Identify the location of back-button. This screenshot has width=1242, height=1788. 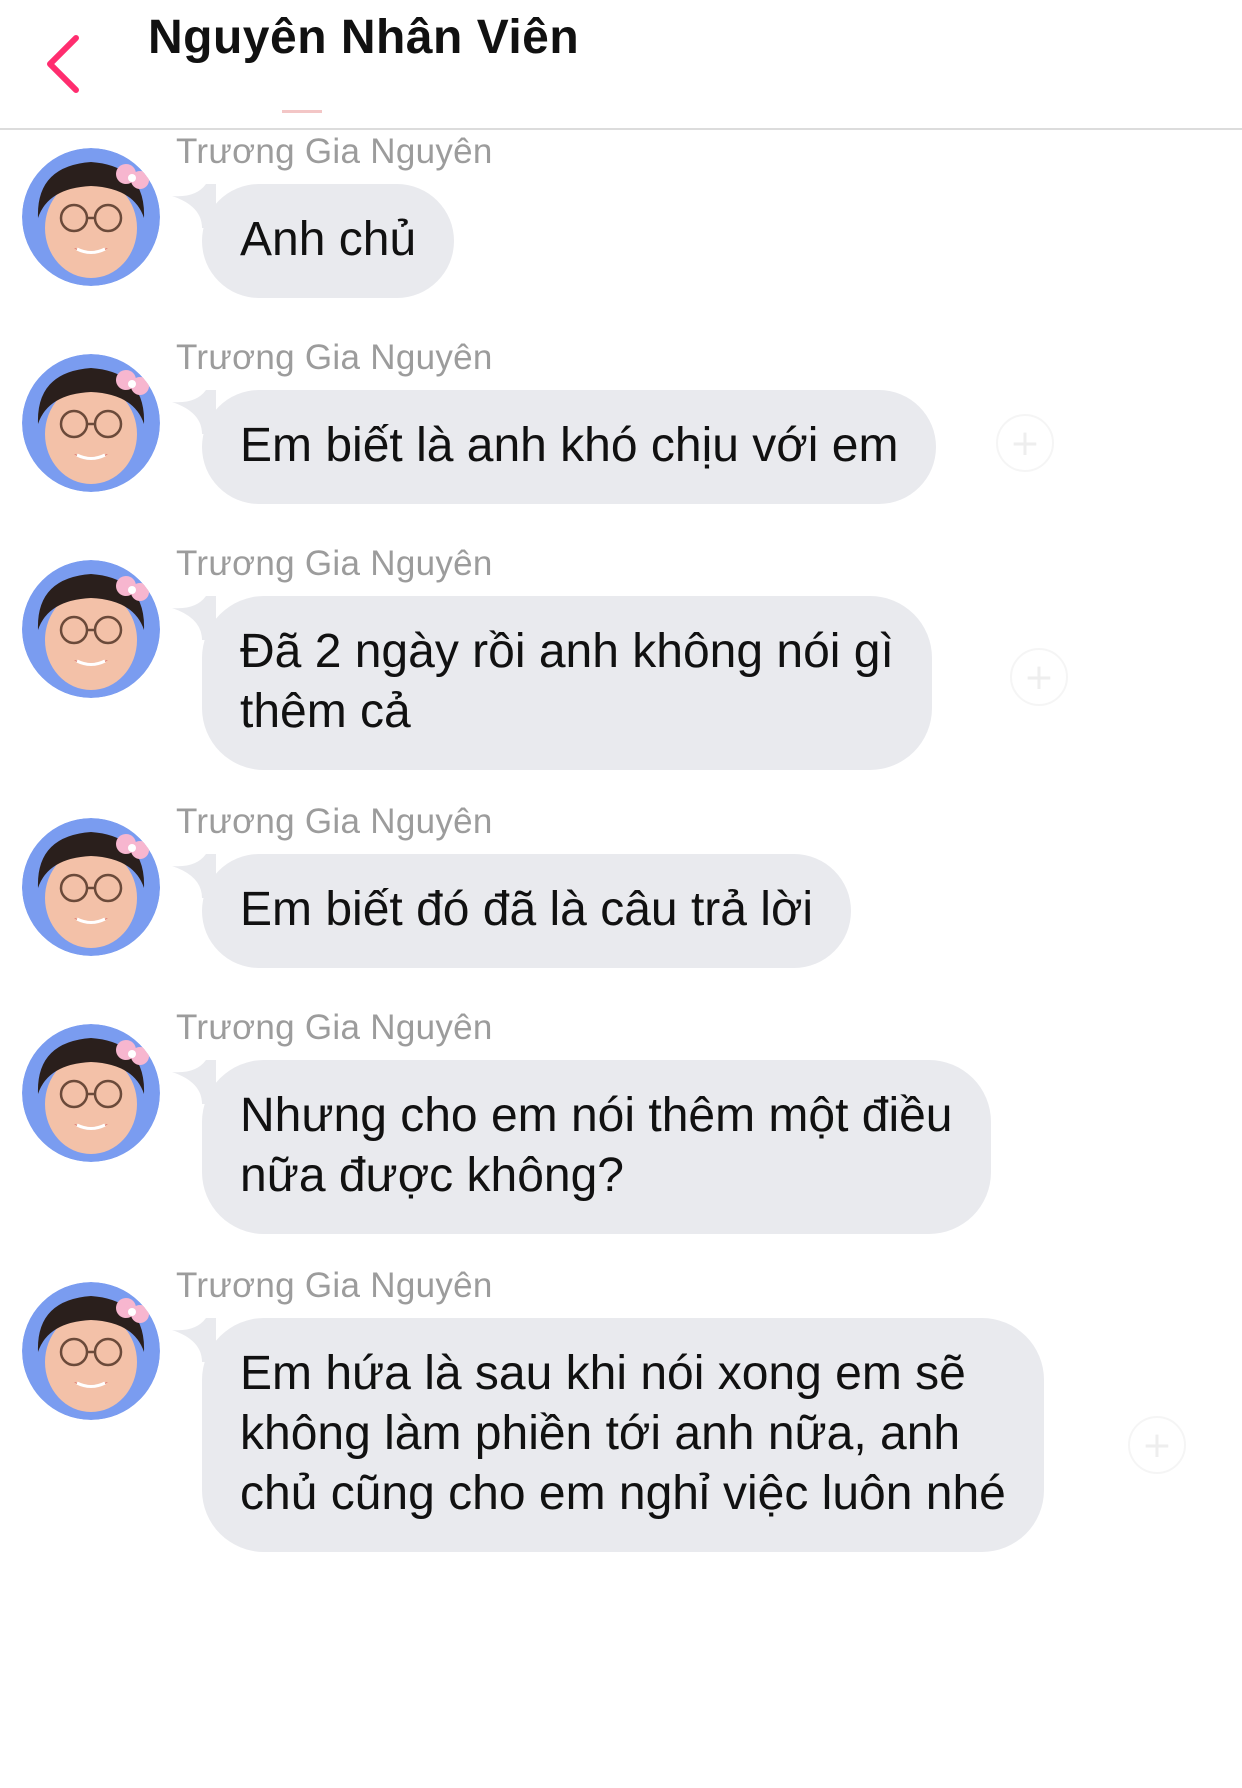
(66, 64).